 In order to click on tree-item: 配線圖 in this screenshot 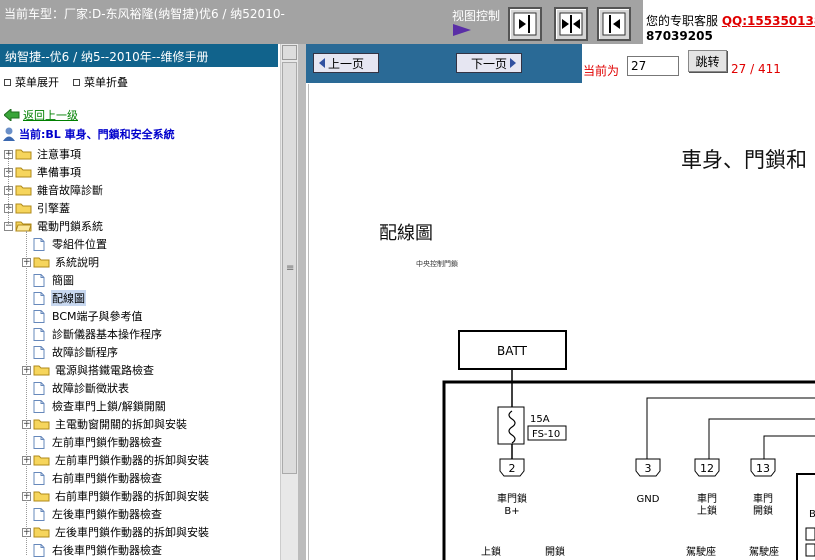, I will do `click(54, 298)`.